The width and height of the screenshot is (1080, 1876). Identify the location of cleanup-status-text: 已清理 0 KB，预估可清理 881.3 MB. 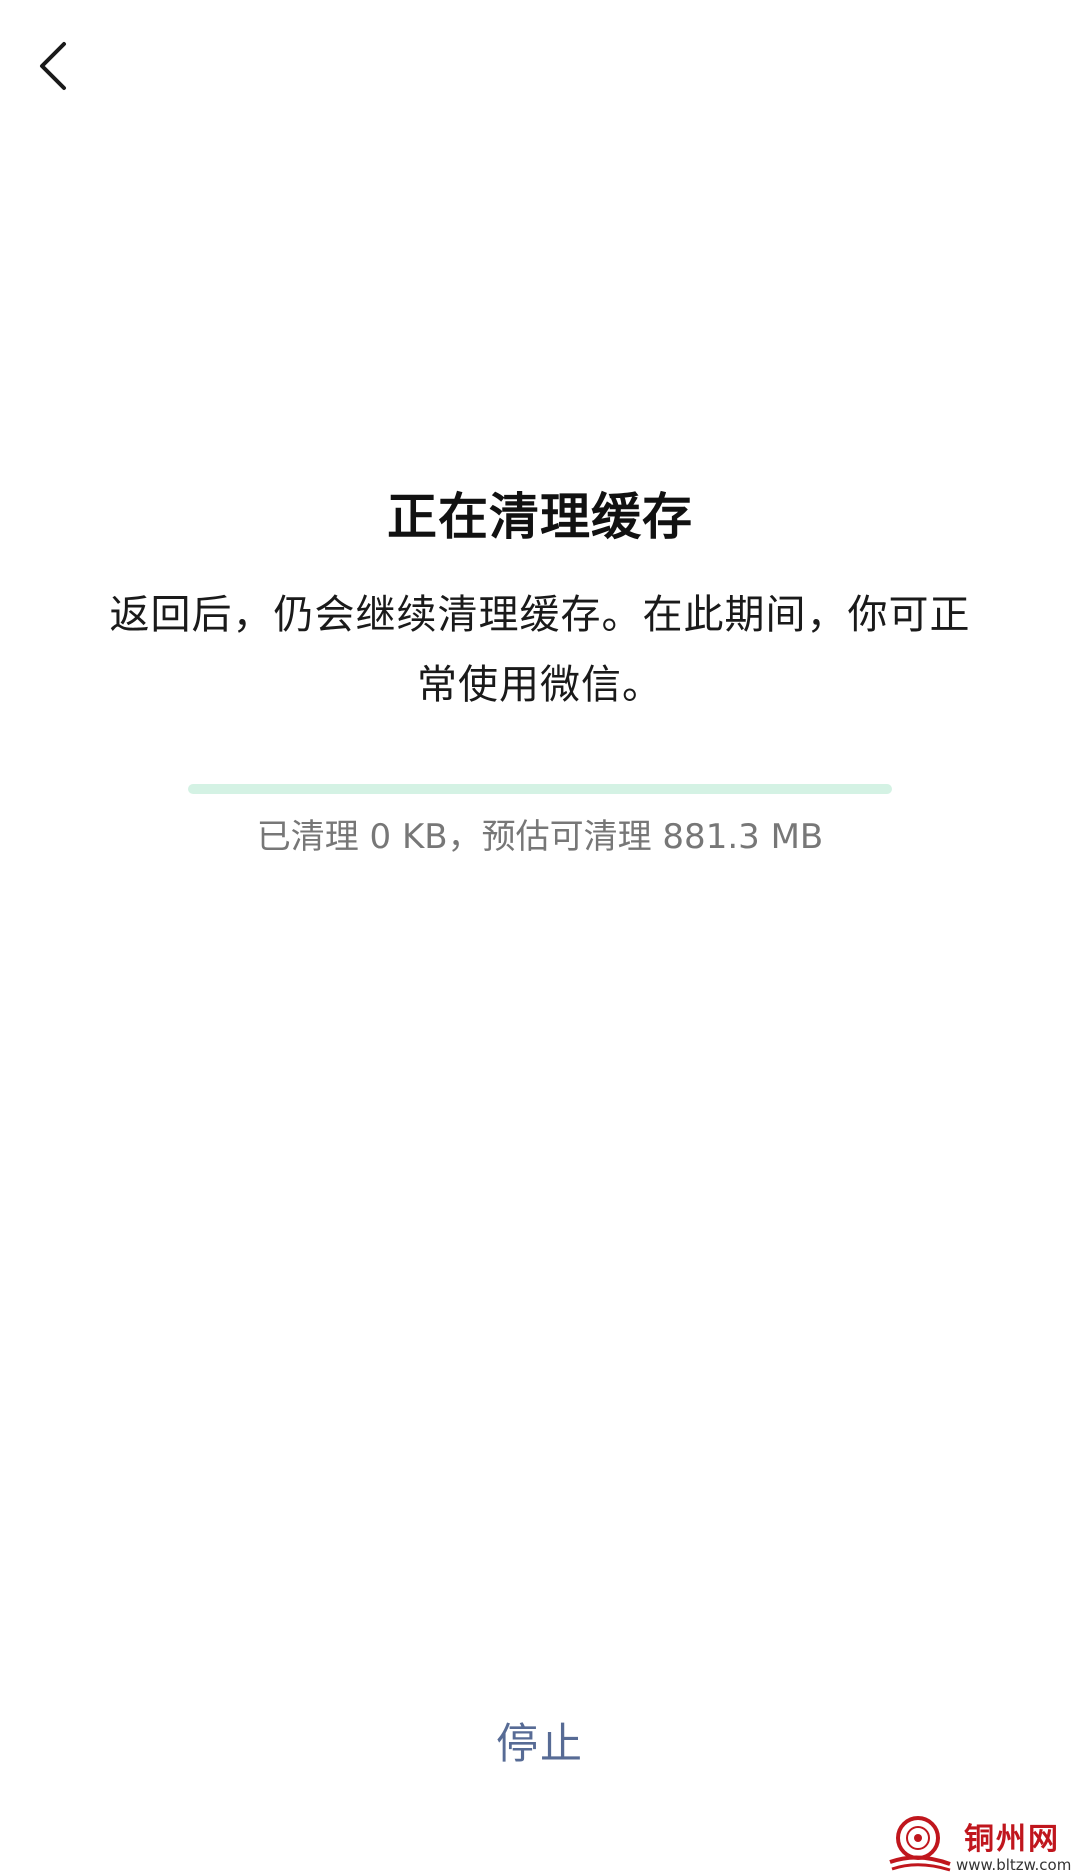
(540, 837).